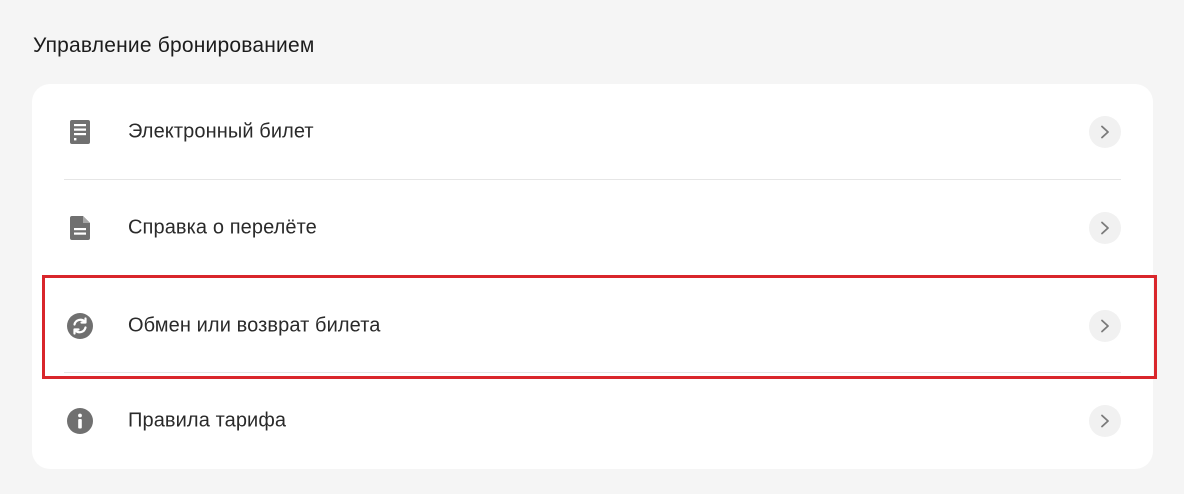 This screenshot has height=494, width=1184. I want to click on file-document-icon, so click(80, 228).